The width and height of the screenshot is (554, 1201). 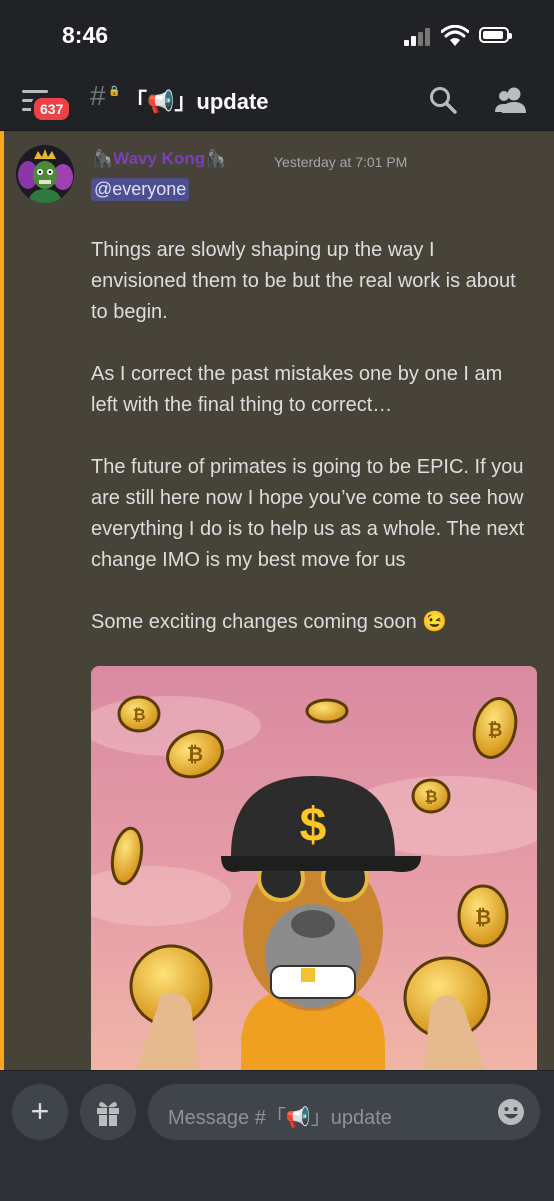 I want to click on search-icon, so click(x=443, y=100).